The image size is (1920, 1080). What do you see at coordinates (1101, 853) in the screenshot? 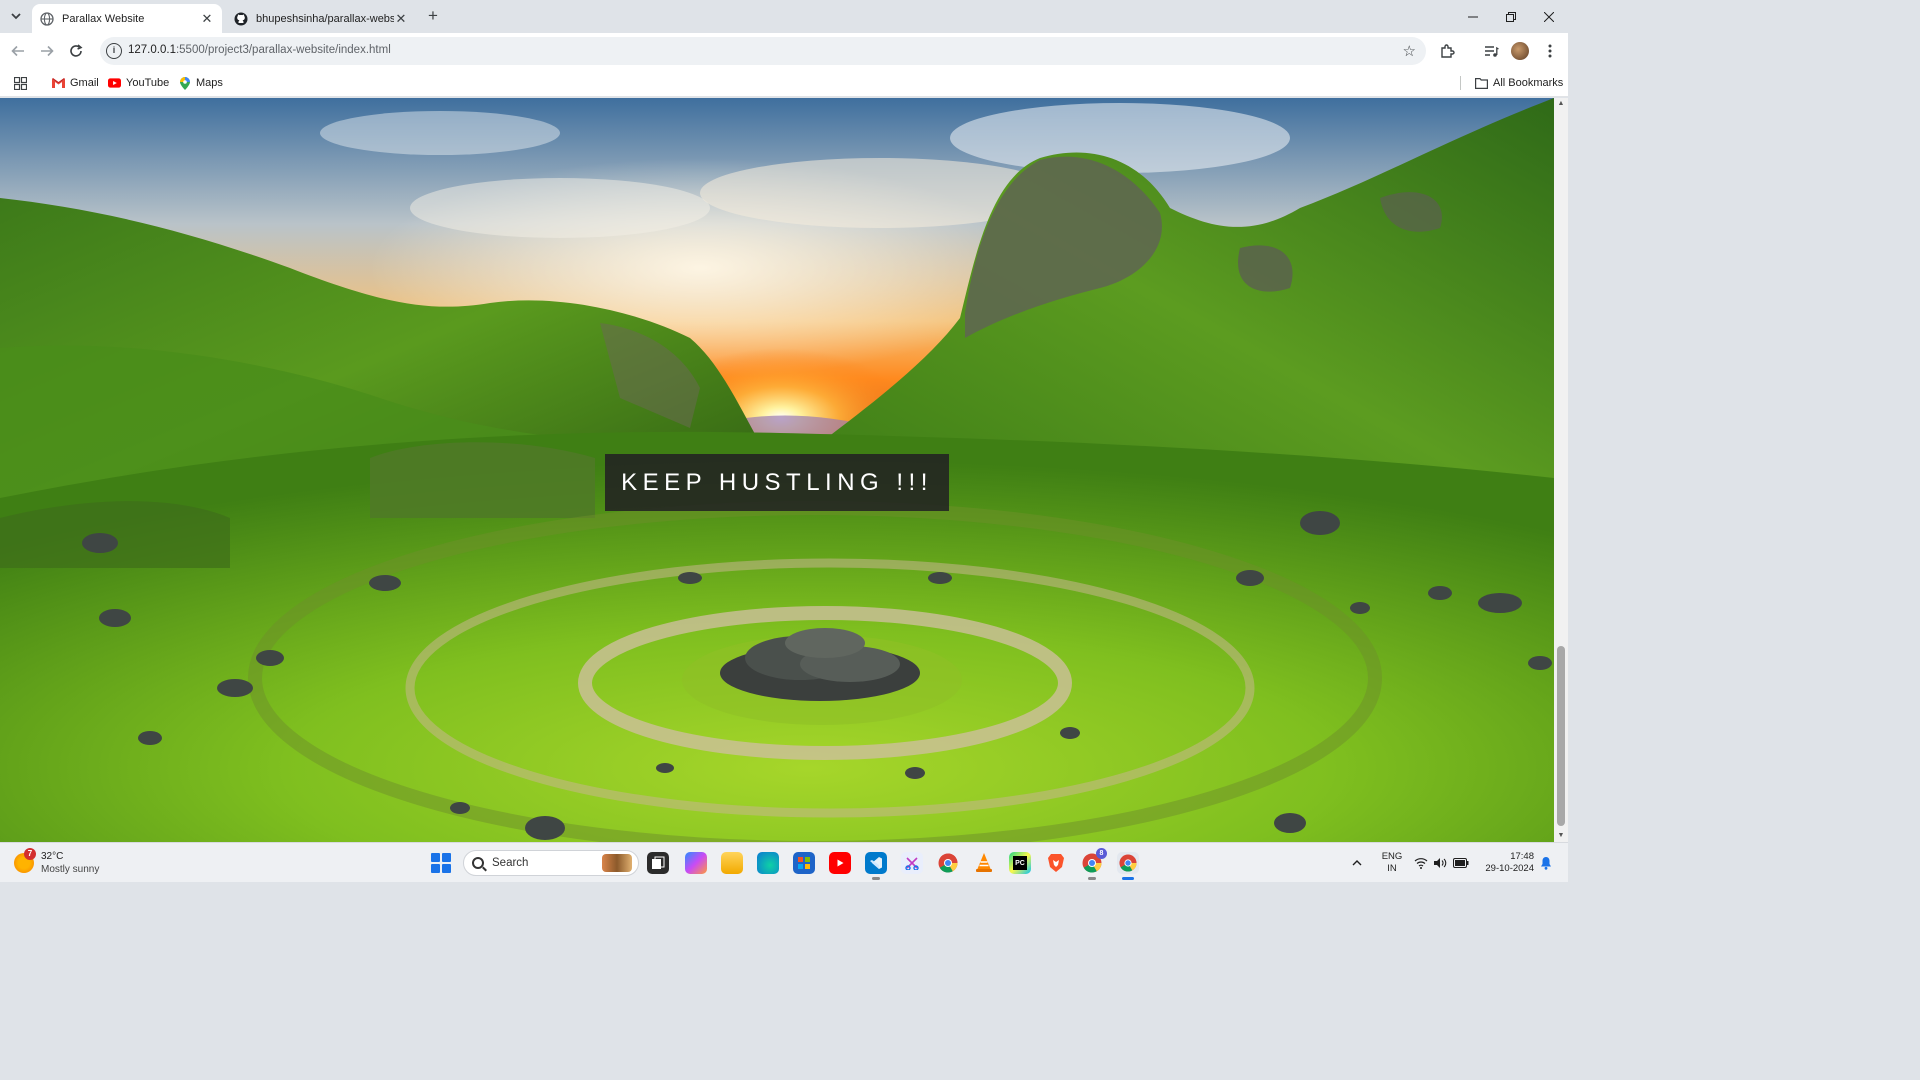
I see `chrome-profile-badge: 8` at bounding box center [1101, 853].